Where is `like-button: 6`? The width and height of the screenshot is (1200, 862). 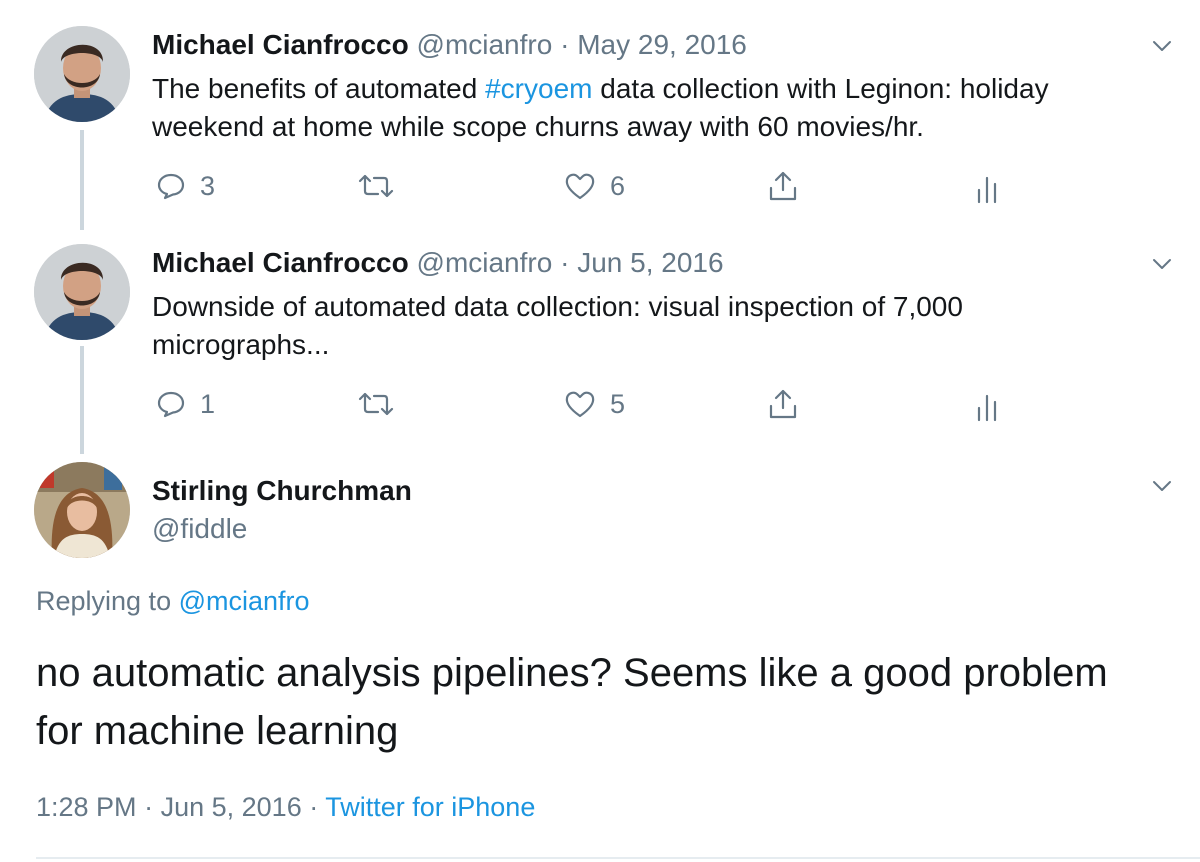
like-button: 6 is located at coordinates (594, 186).